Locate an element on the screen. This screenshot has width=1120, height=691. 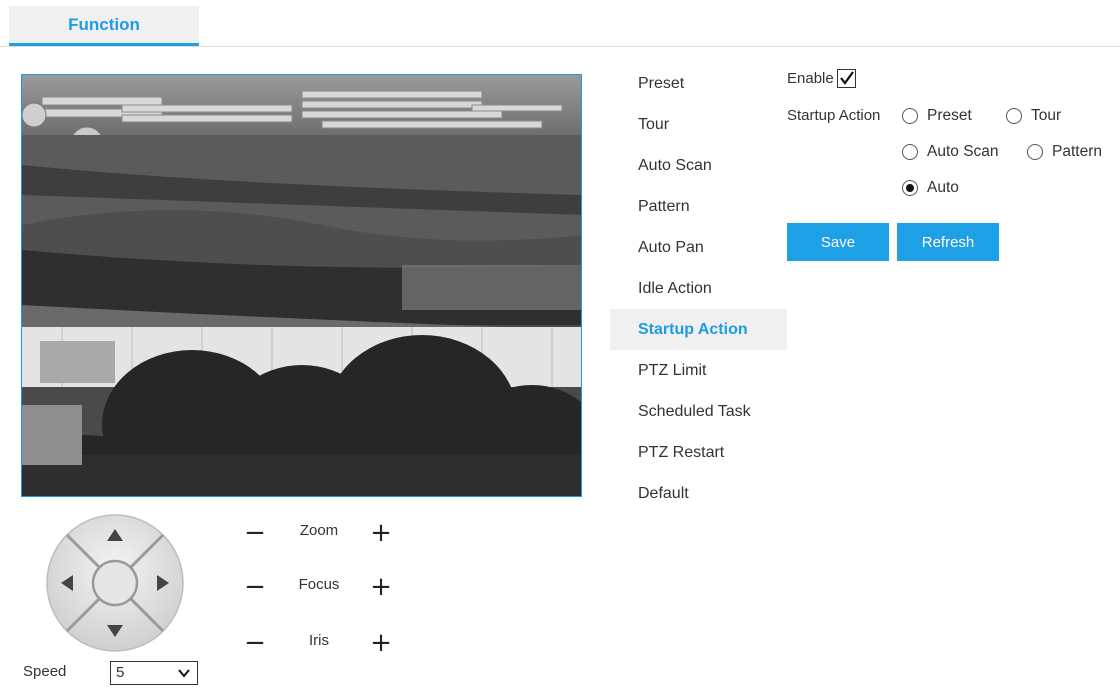
ptz-left-button is located at coordinates (67, 583).